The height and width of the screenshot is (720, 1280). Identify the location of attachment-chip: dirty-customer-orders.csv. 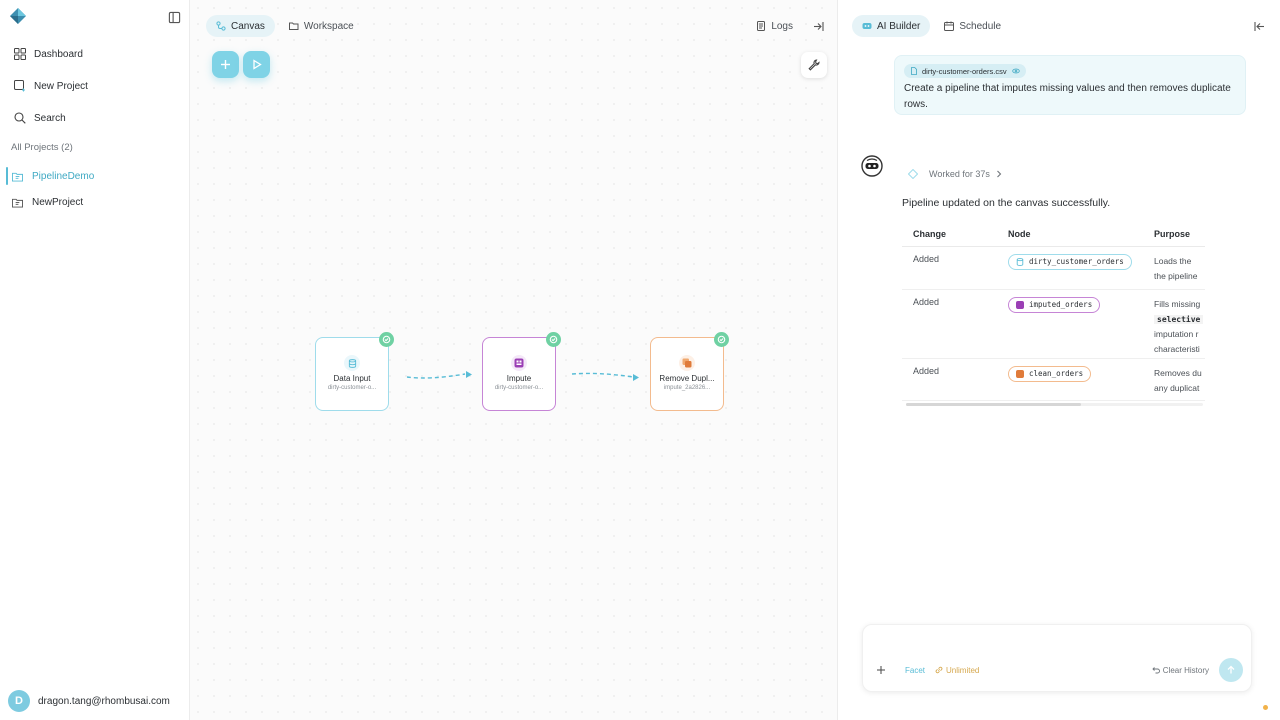
(965, 71).